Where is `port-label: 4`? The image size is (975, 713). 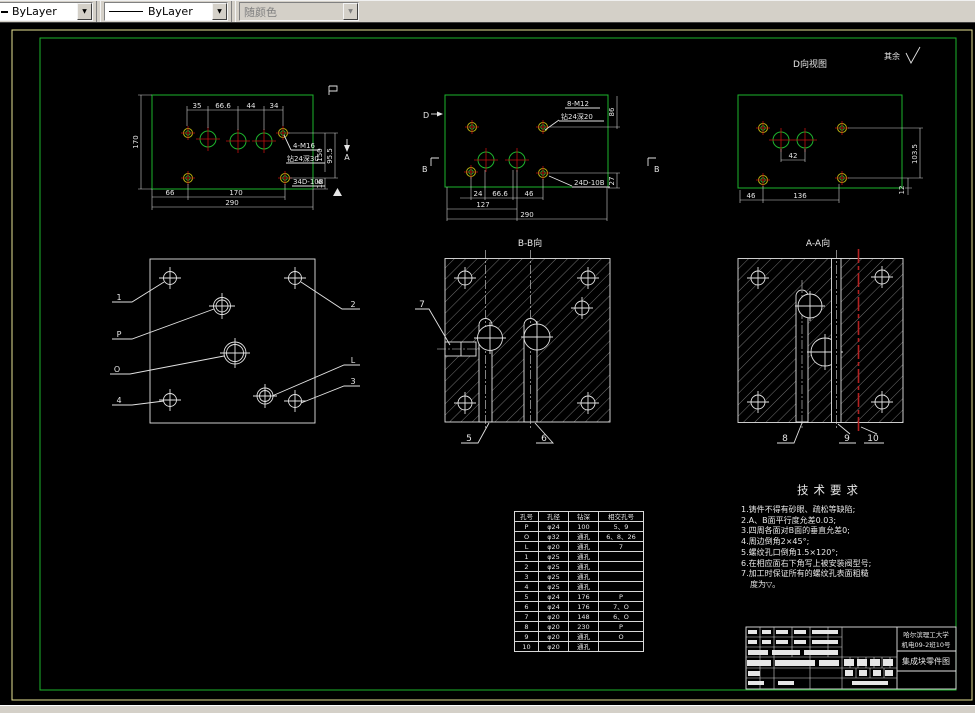 port-label: 4 is located at coordinates (118, 400).